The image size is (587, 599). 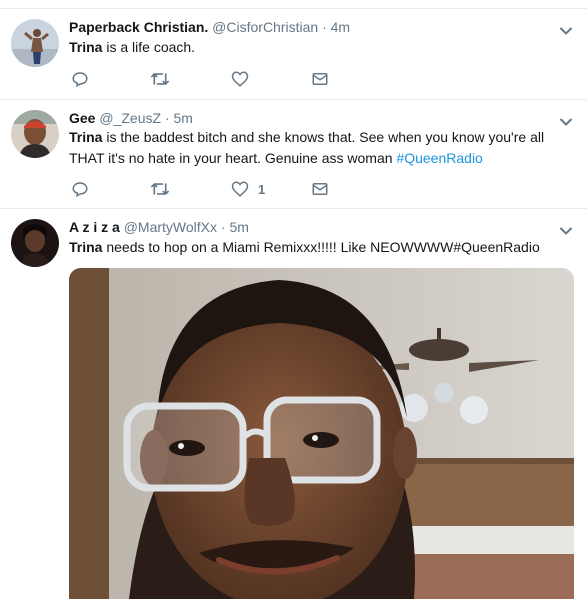 What do you see at coordinates (262, 189) in the screenshot?
I see `like-count: 1` at bounding box center [262, 189].